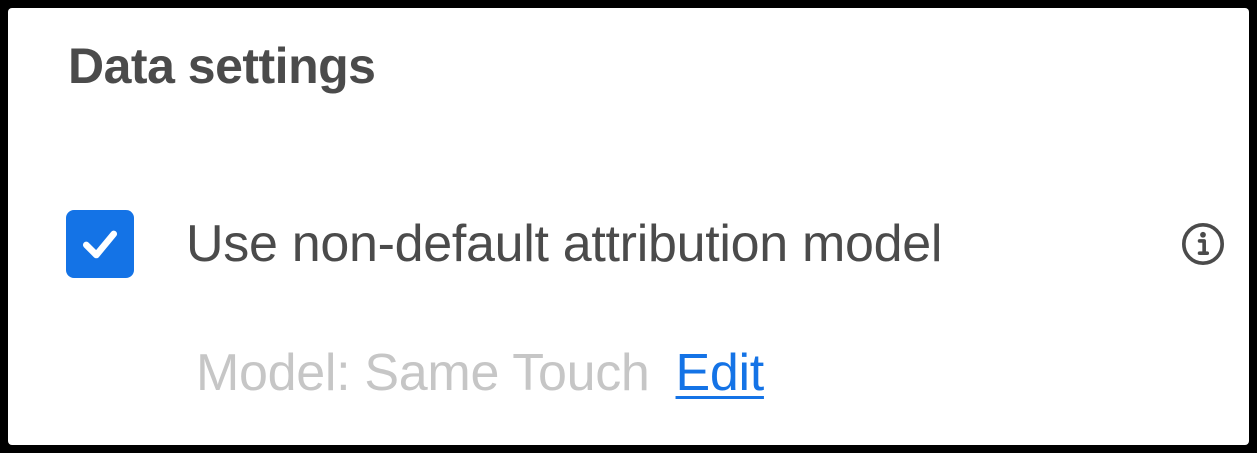  I want to click on model-row: Model: Same Touch Edit, so click(480, 373).